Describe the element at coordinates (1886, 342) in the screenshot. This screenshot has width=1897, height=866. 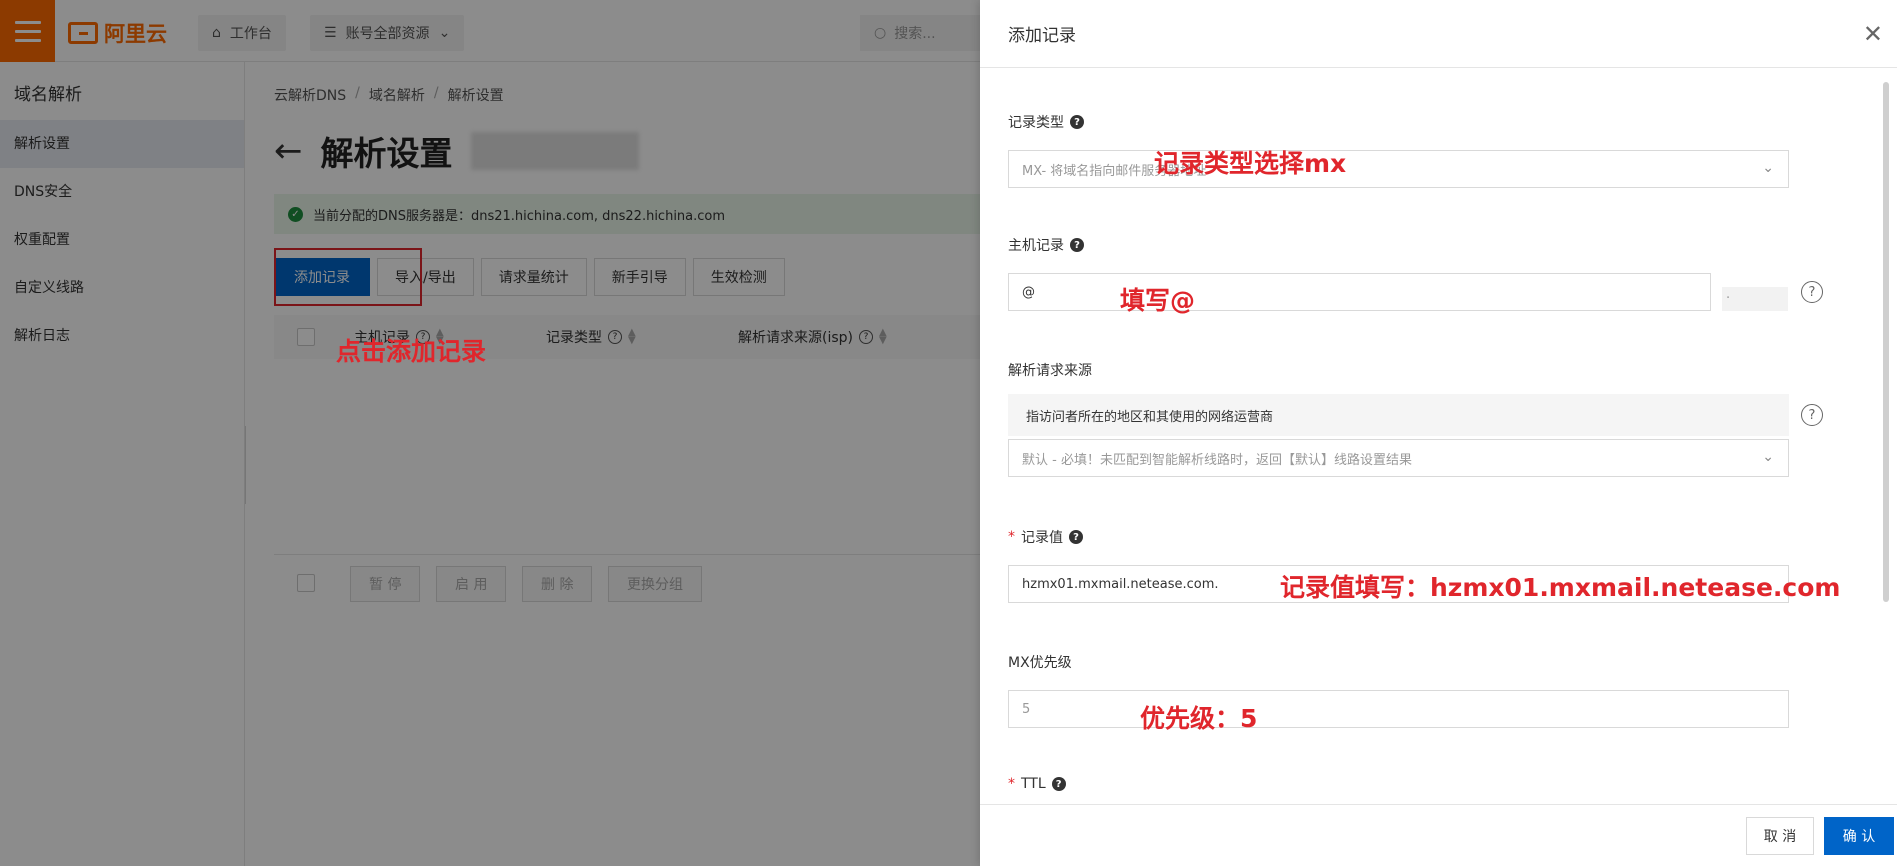
I see `drawer-scrollbar` at that location.